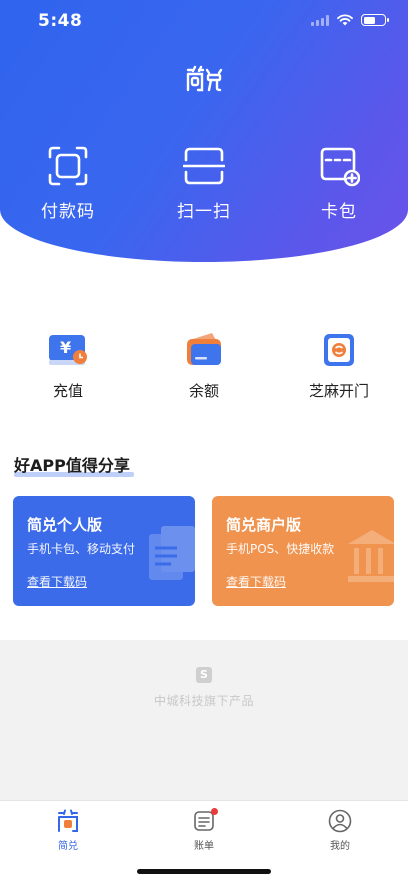  I want to click on status-bar: 5:48, so click(204, 22).